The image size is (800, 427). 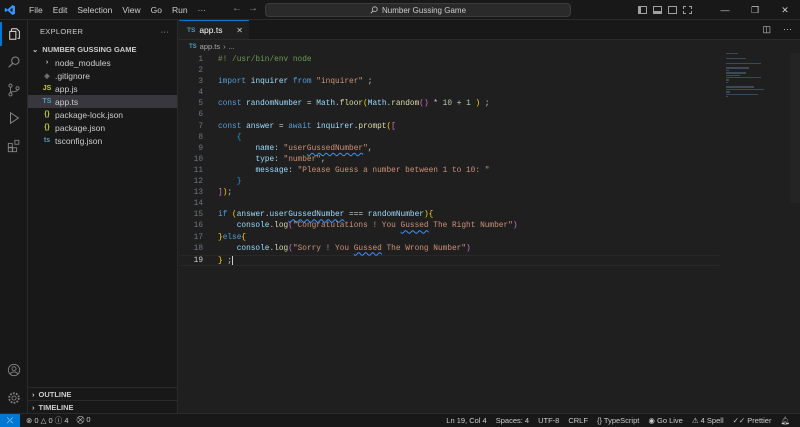 I want to click on breadcrumb-file: app.ts, so click(x=210, y=46).